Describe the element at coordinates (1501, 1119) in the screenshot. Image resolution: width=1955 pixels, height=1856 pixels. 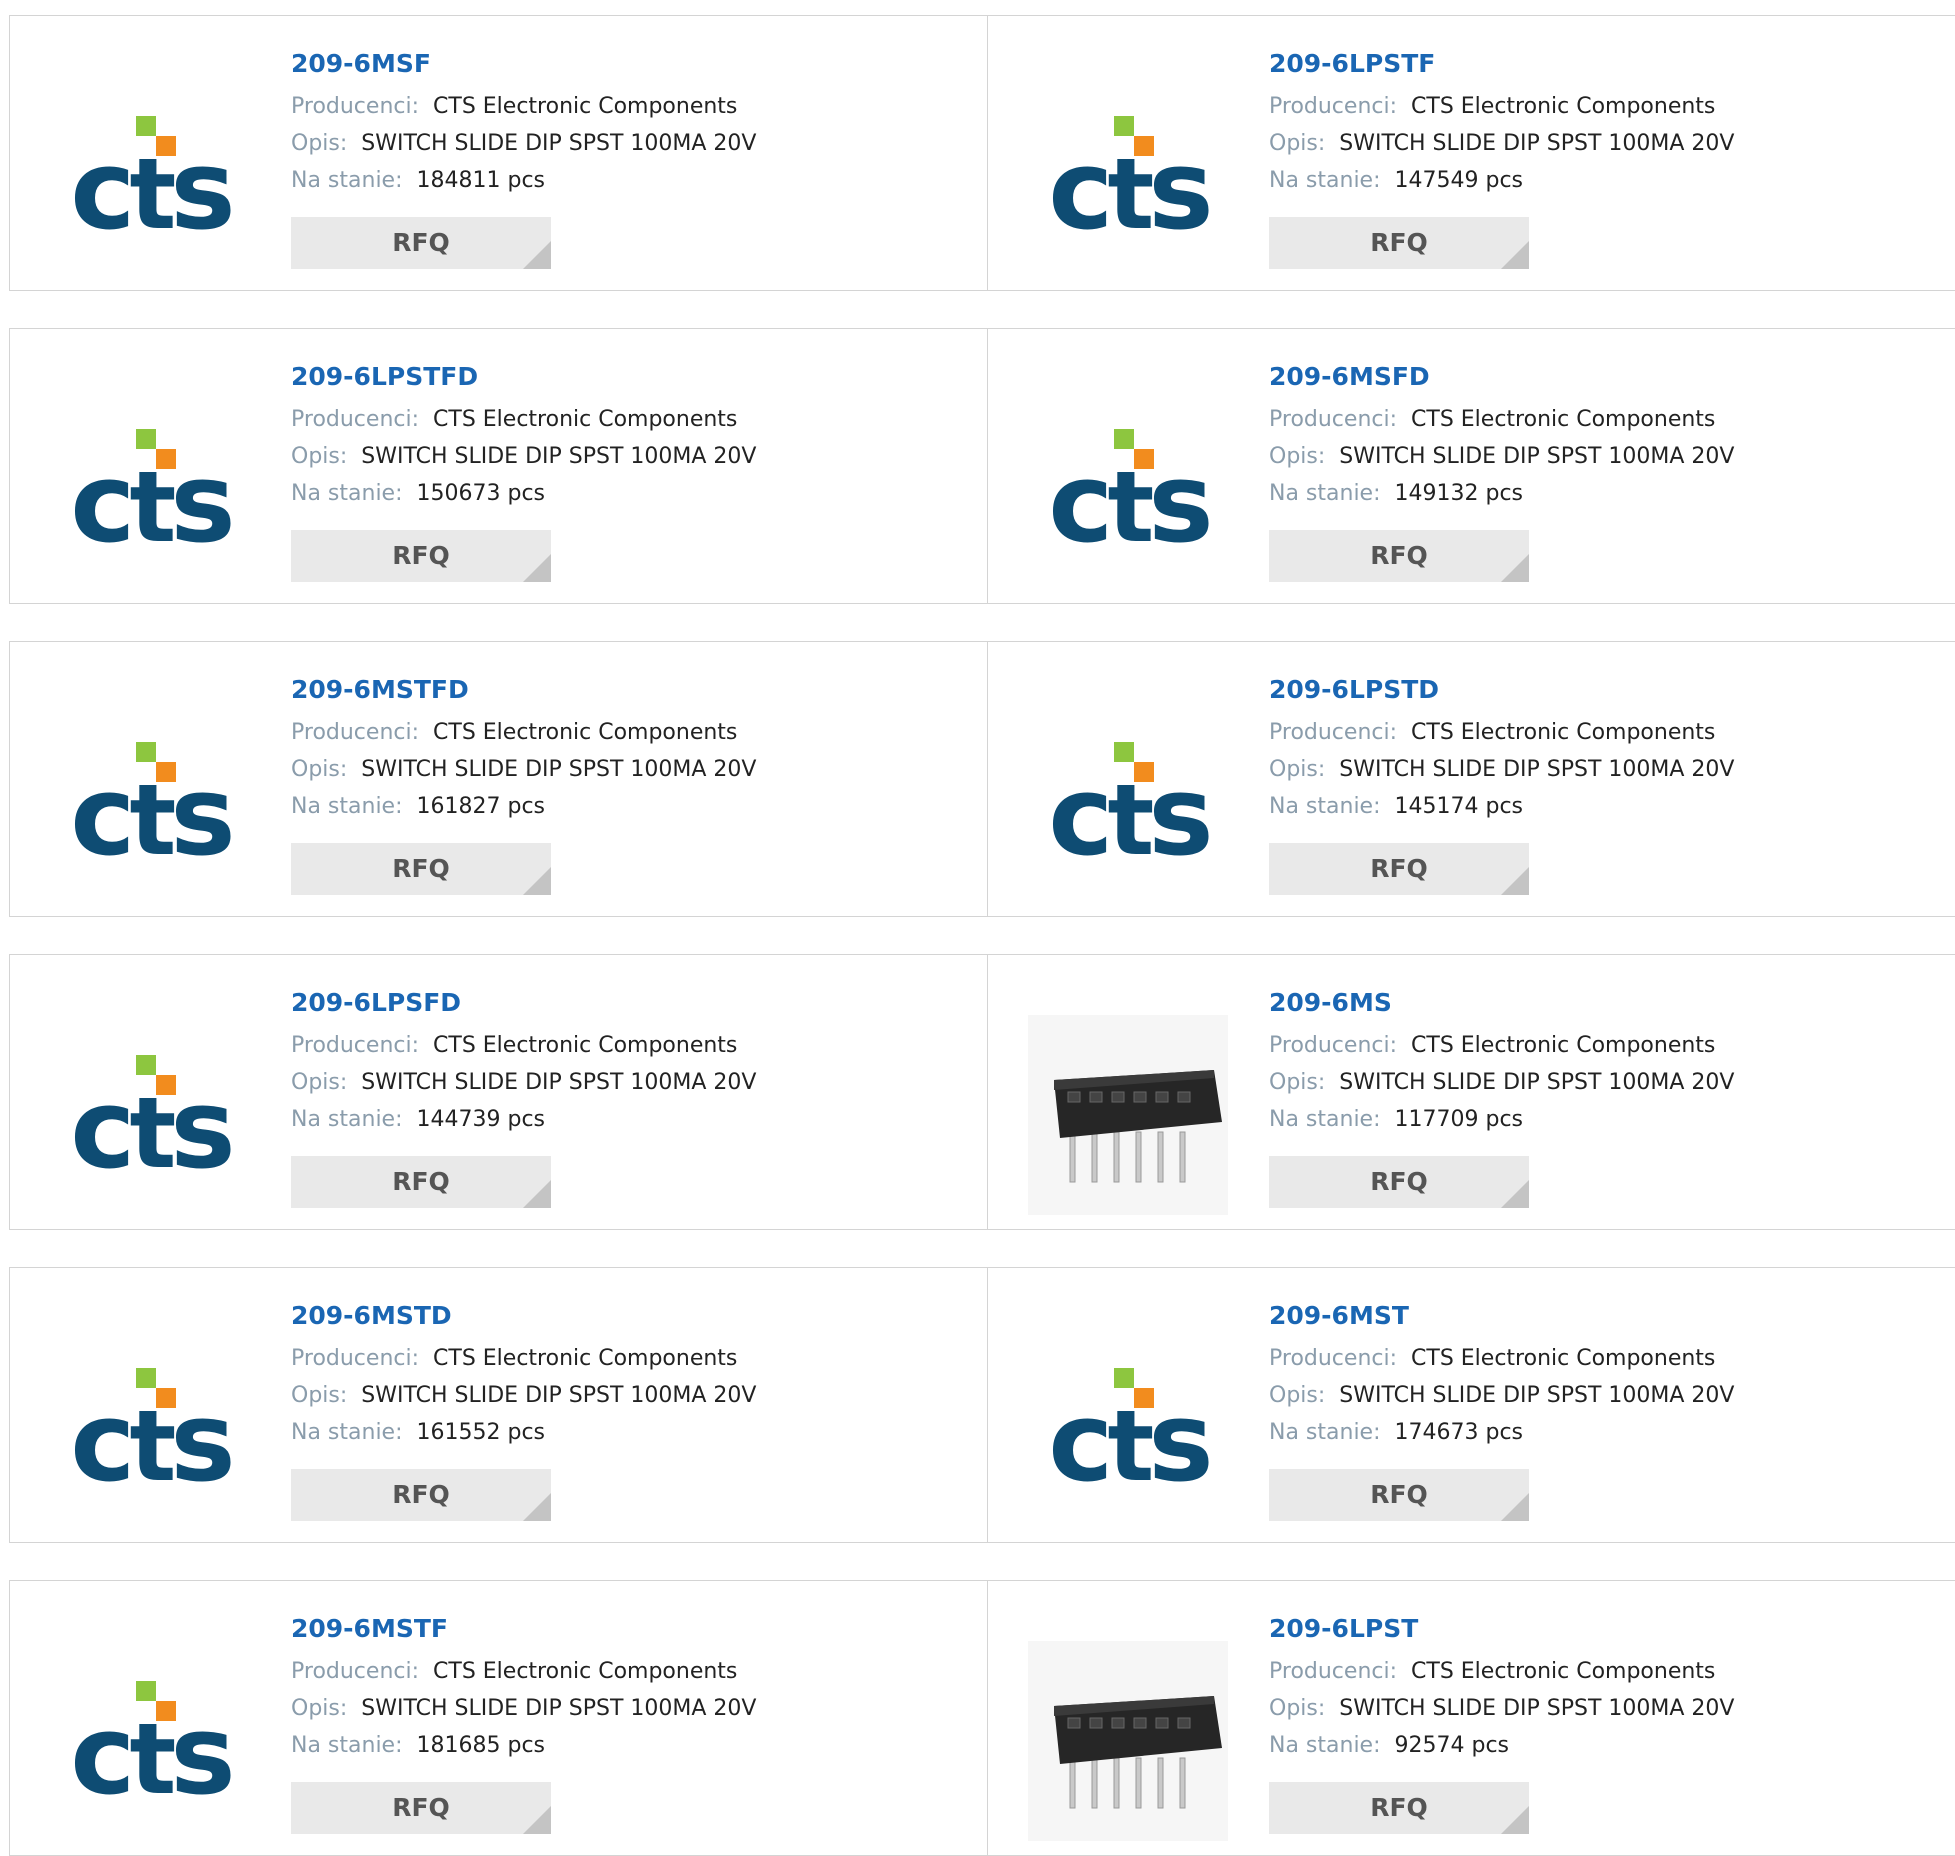
I see `stock-row: Na stanie: 117709 pcs` at that location.